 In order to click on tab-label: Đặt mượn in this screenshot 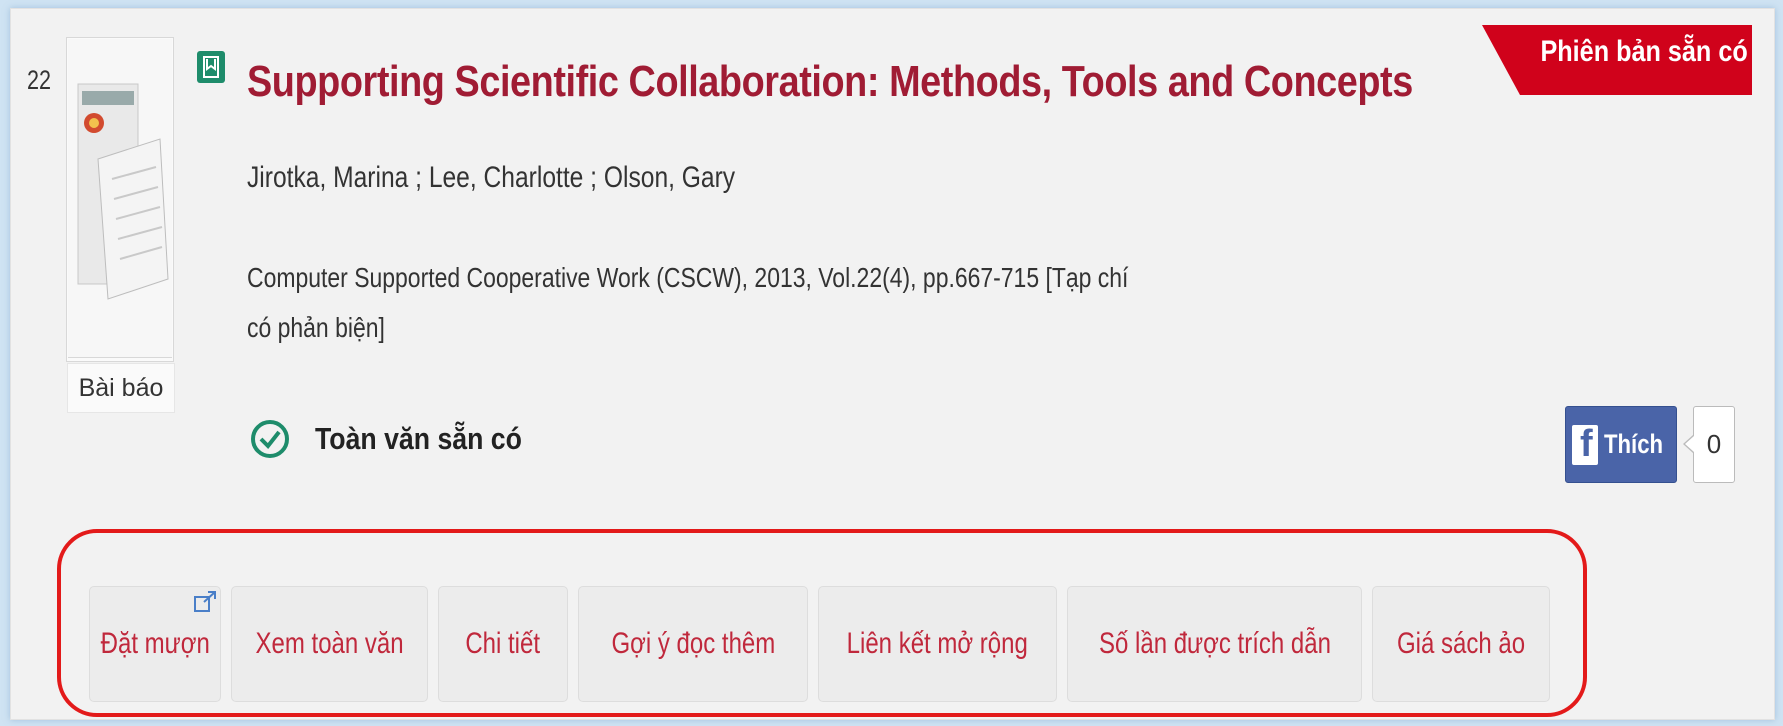, I will do `click(155, 643)`.